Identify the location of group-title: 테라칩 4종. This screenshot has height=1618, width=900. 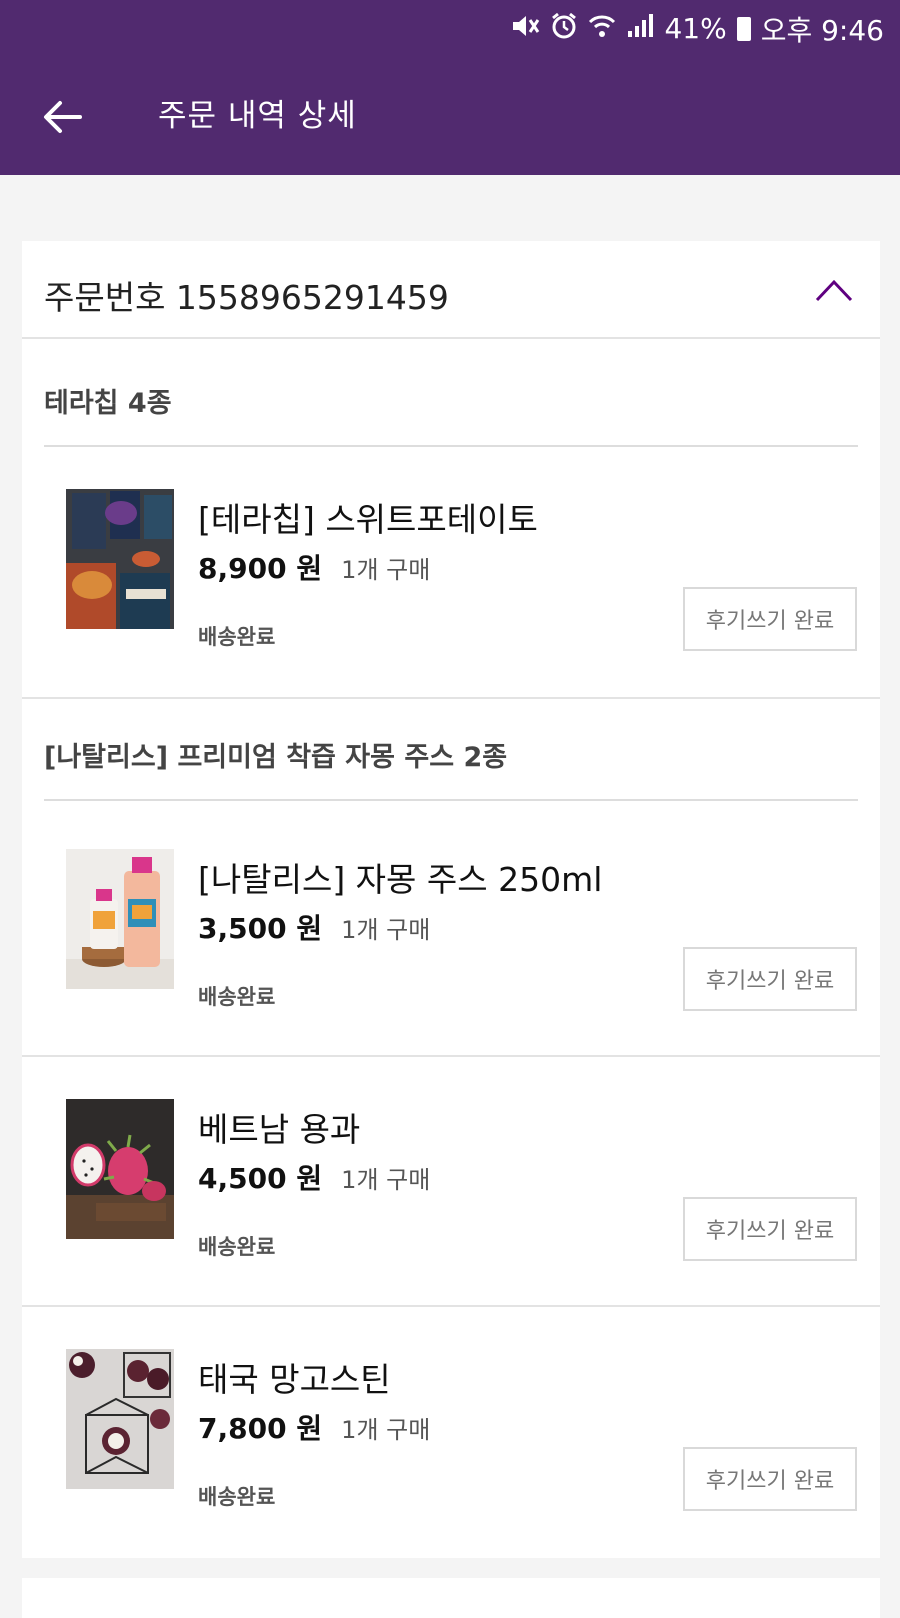
(108, 403).